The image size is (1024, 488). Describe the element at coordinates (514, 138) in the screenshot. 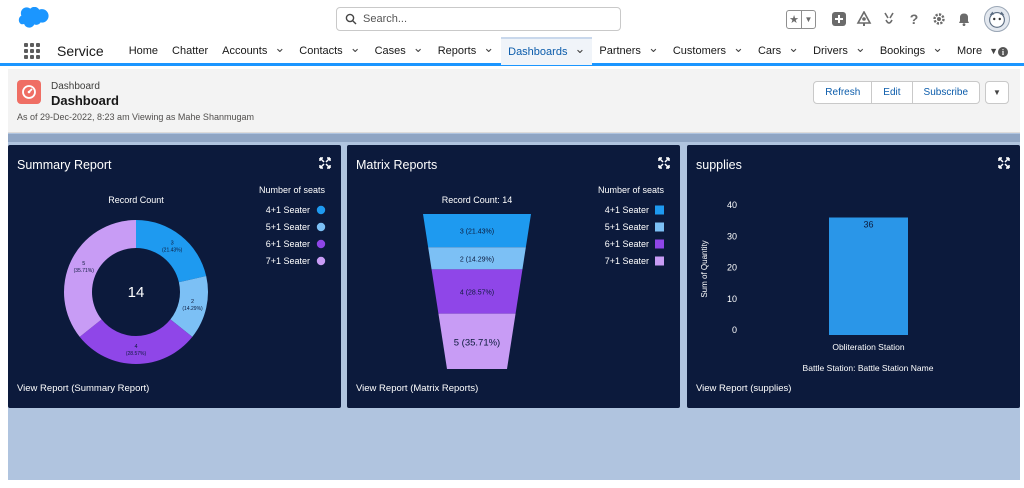

I see `header-separator` at that location.